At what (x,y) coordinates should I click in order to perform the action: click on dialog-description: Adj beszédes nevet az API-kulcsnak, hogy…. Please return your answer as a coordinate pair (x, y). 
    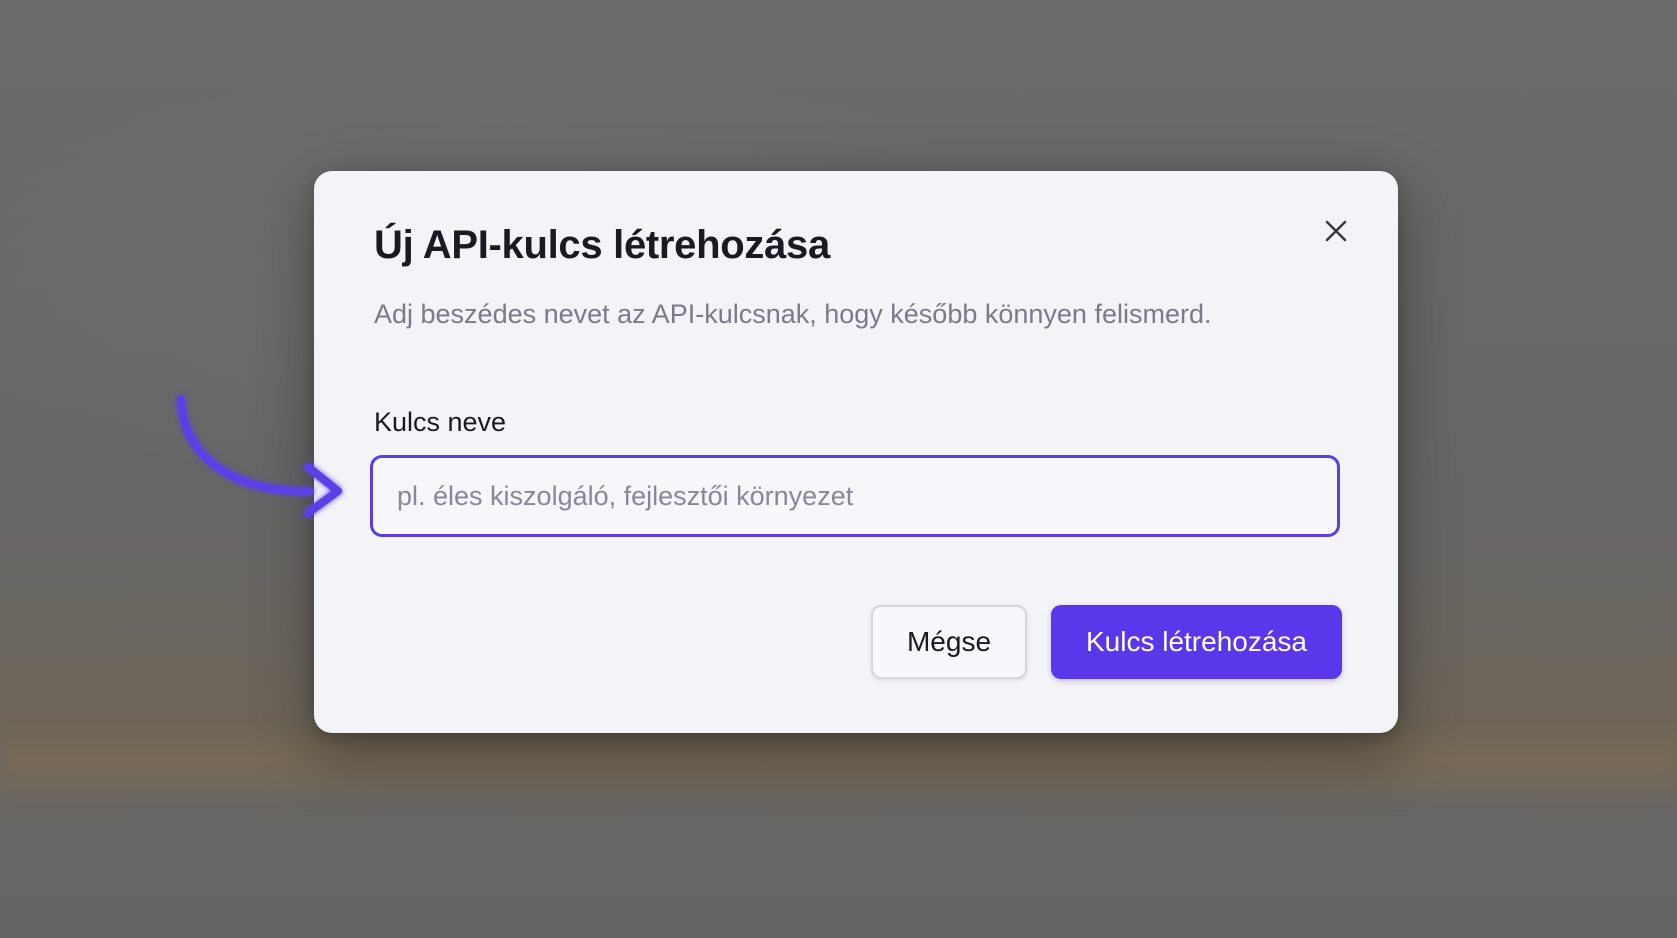
    Looking at the image, I should click on (793, 314).